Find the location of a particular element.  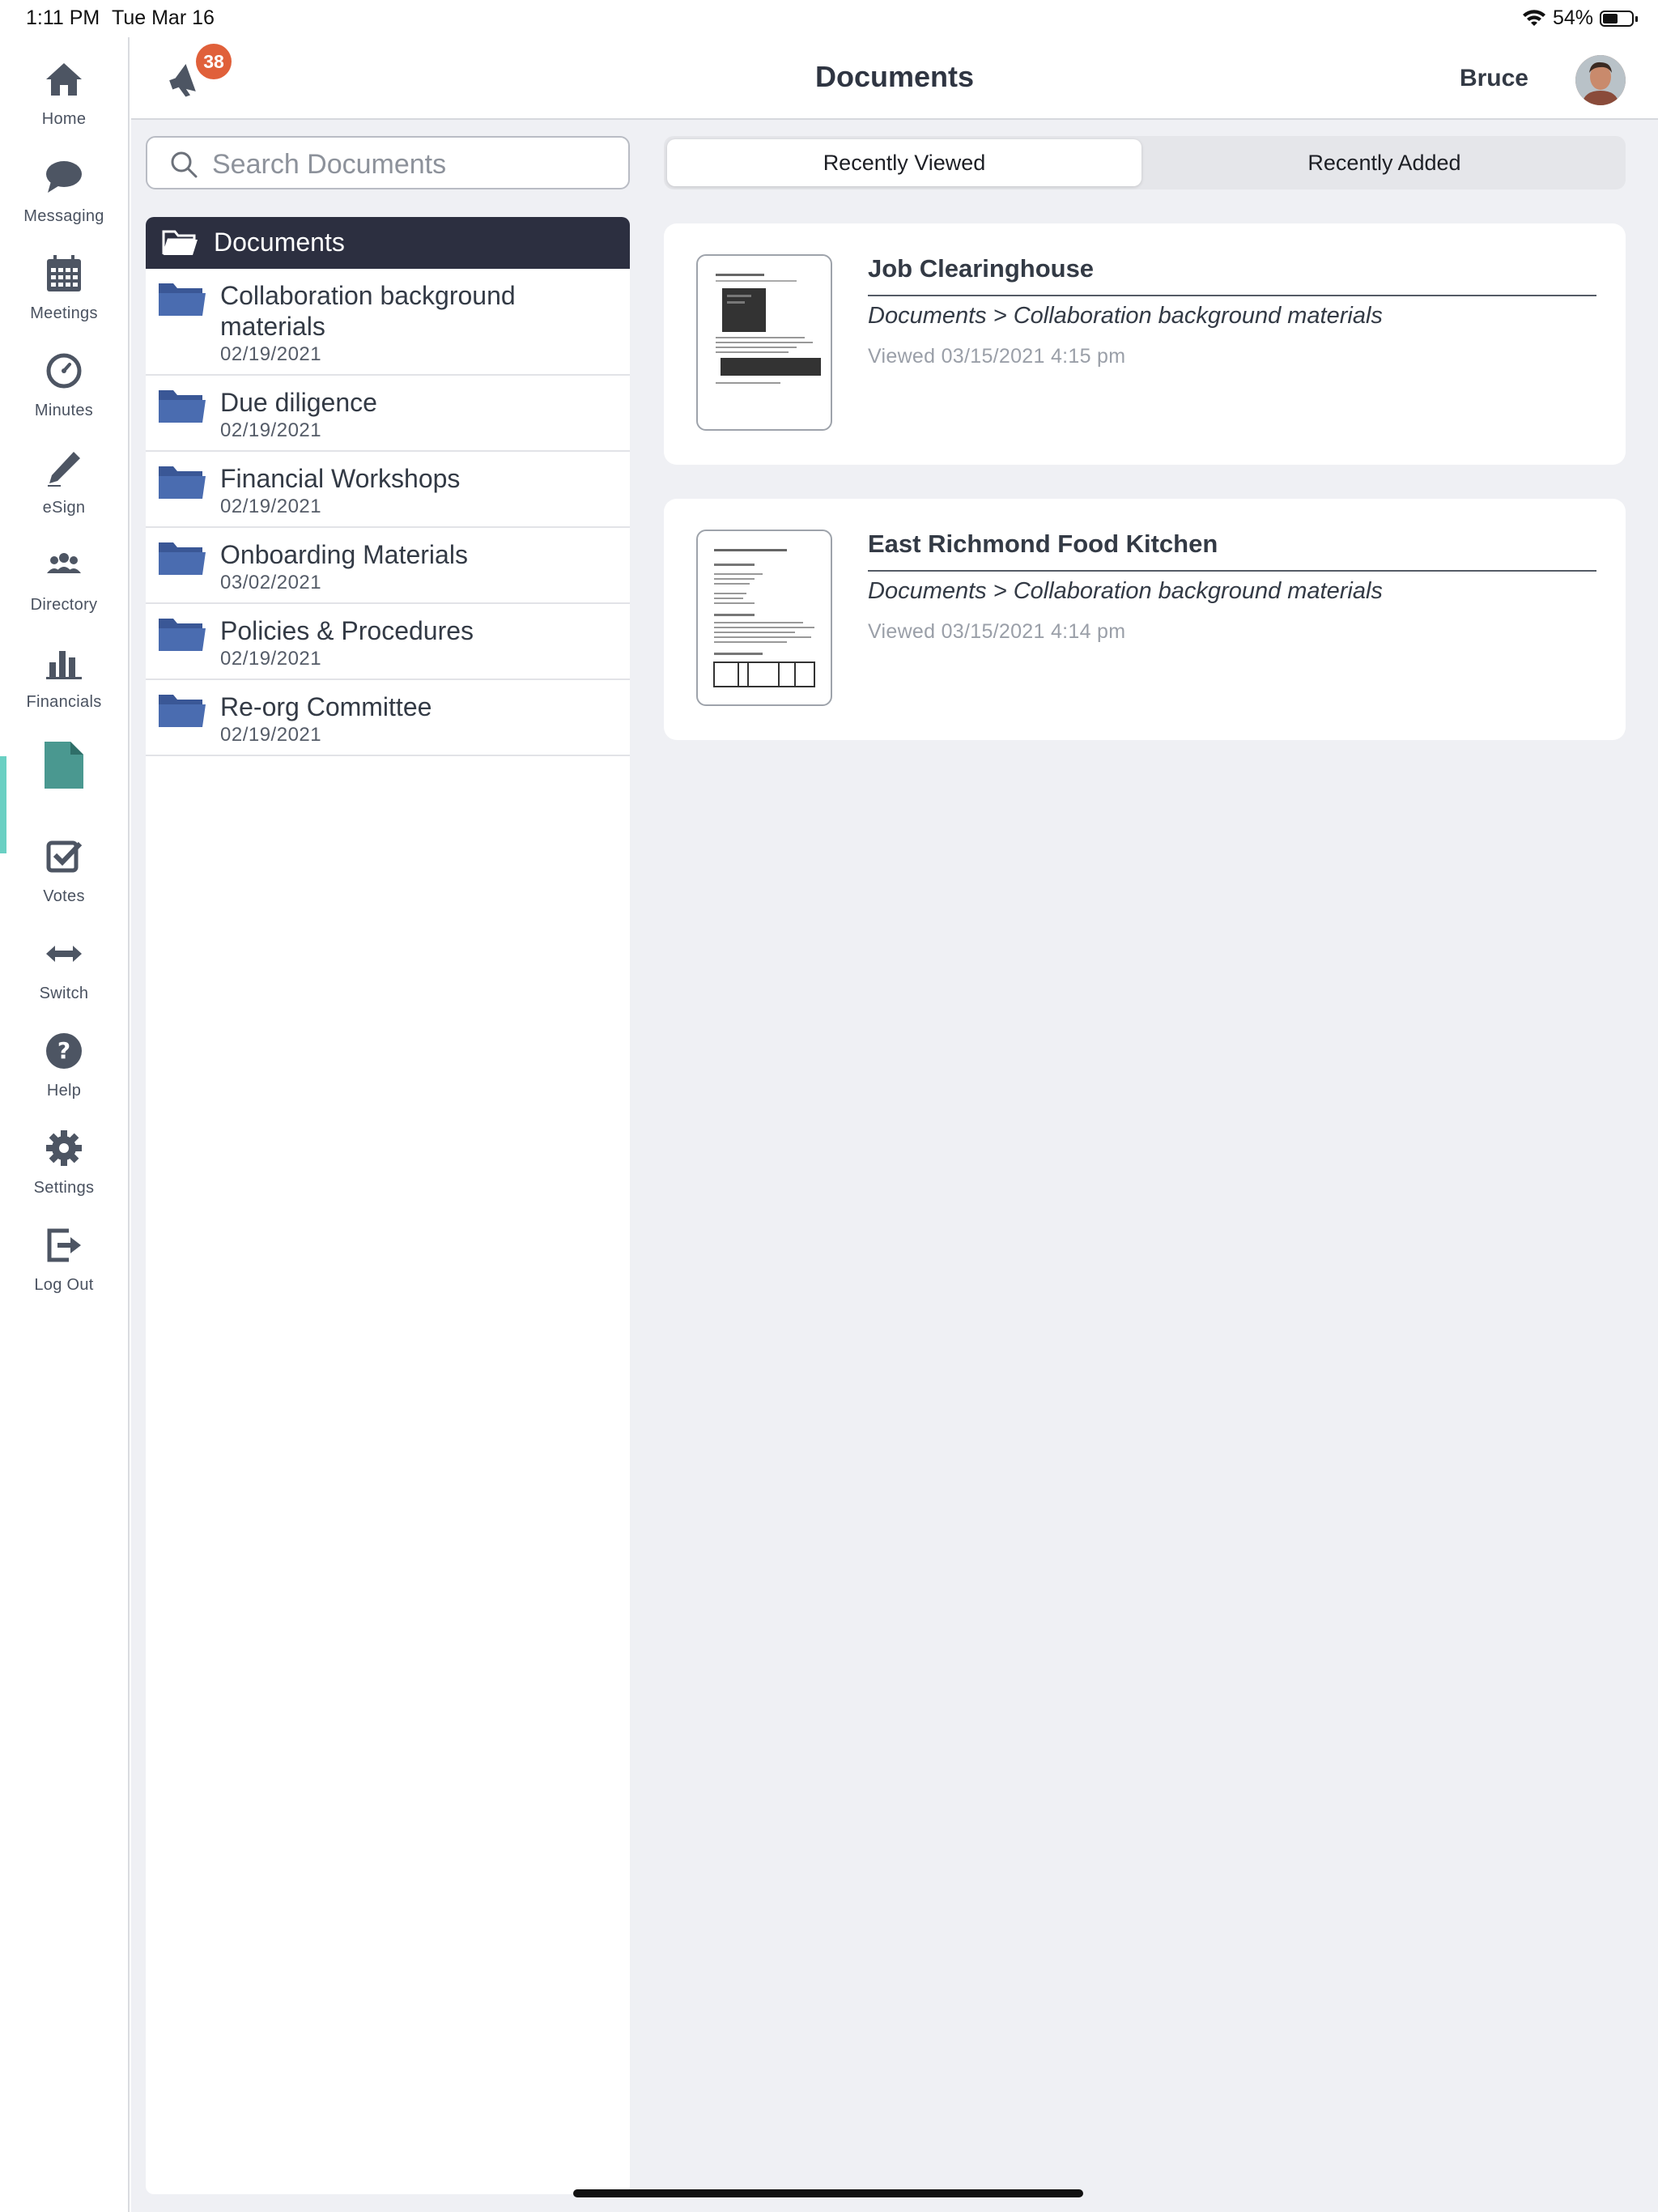

top-header: 38 Documents Bruce is located at coordinates (894, 78).